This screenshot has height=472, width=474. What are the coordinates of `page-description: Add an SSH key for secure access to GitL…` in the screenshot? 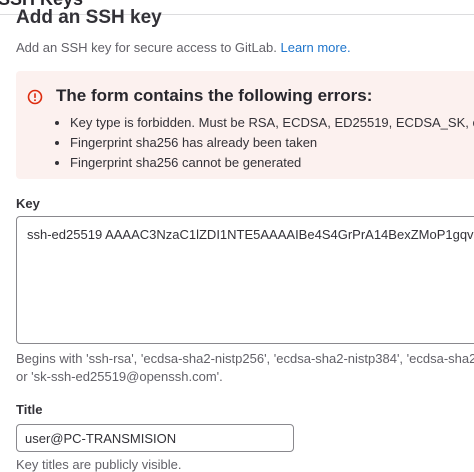 It's located at (183, 47).